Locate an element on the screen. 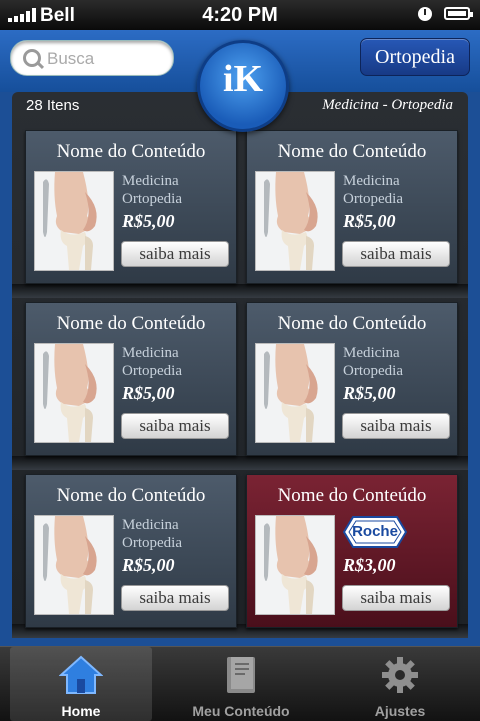 The image size is (480, 721). tab-label: Meu Conteúdo is located at coordinates (241, 711).